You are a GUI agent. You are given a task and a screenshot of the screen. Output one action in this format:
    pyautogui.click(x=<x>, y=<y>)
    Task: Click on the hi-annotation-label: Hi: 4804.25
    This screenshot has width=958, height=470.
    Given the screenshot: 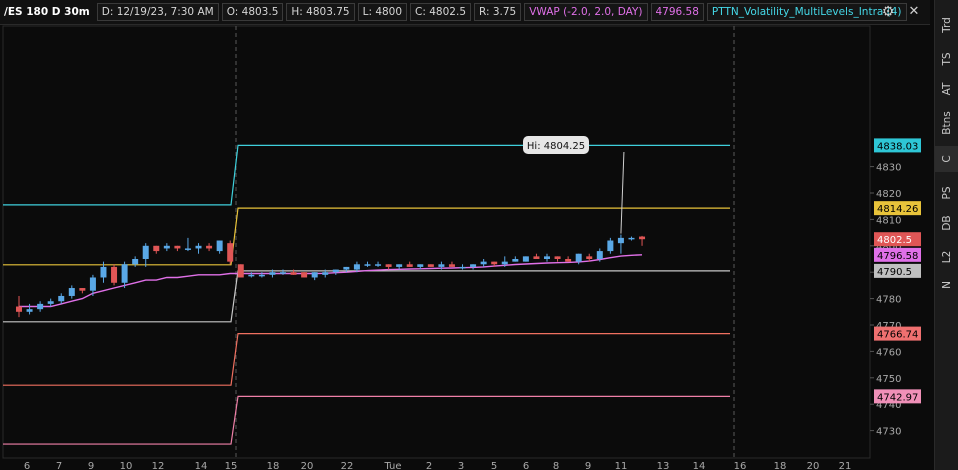 What is the action you would take?
    pyautogui.click(x=556, y=146)
    